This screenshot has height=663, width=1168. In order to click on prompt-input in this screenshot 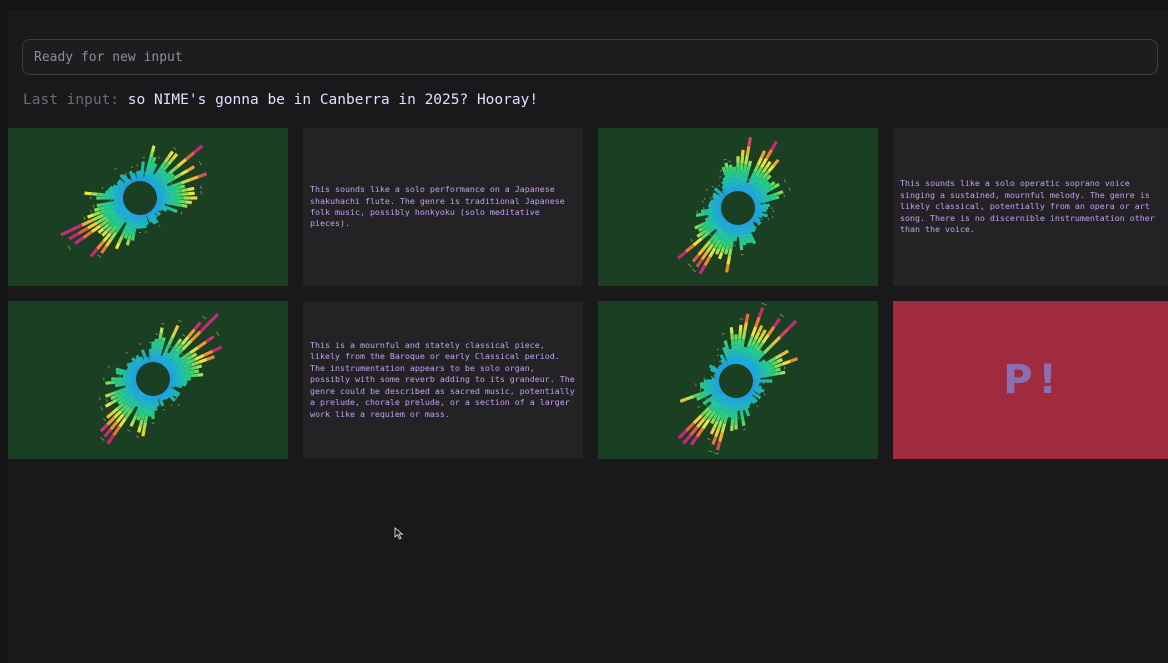, I will do `click(590, 57)`.